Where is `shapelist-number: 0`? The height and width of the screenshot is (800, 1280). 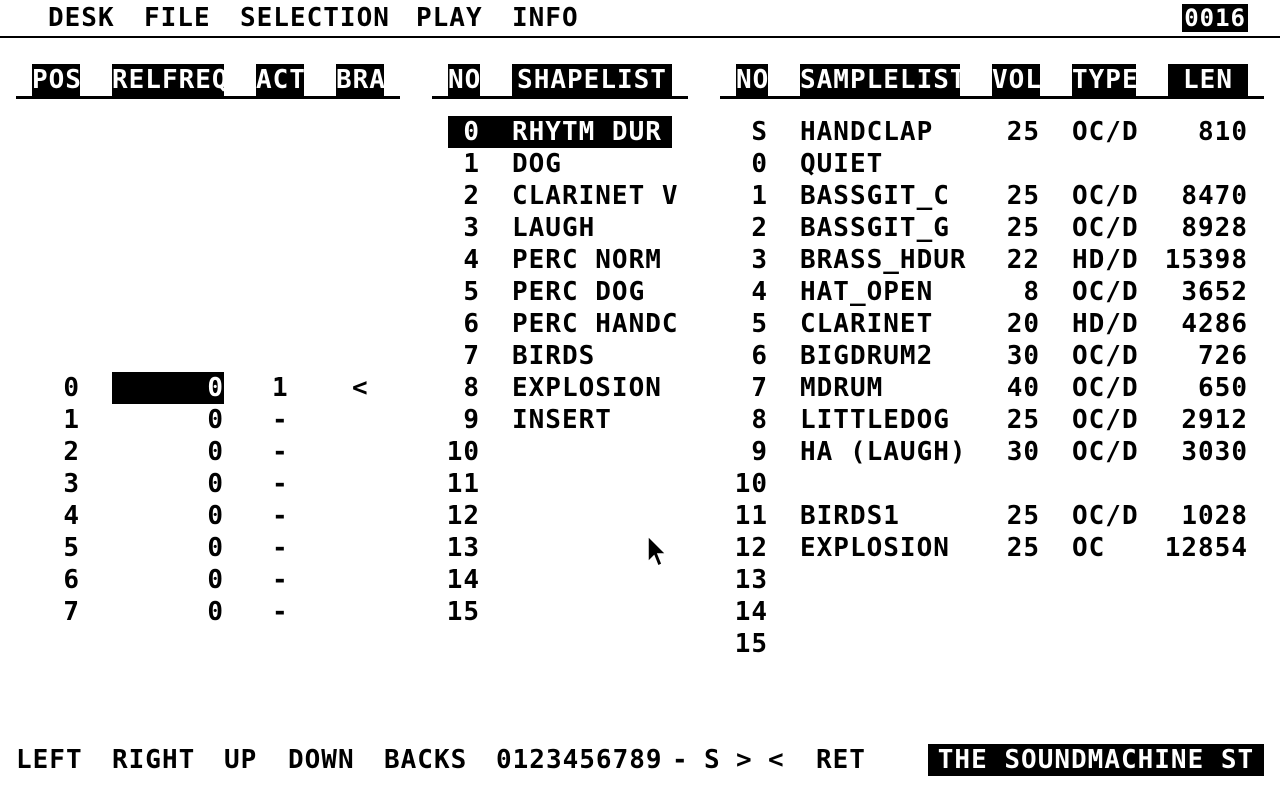 shapelist-number: 0 is located at coordinates (456, 132).